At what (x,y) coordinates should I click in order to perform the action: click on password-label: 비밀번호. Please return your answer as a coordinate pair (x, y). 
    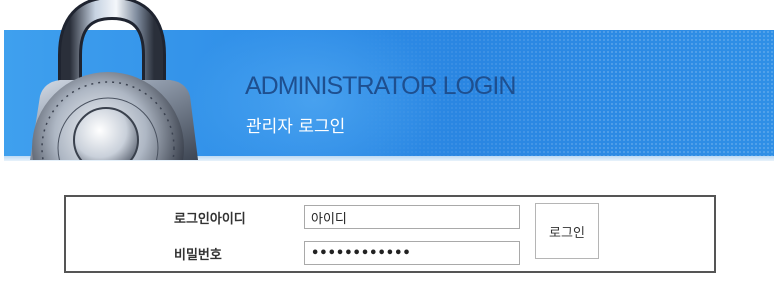
    Looking at the image, I should click on (198, 255).